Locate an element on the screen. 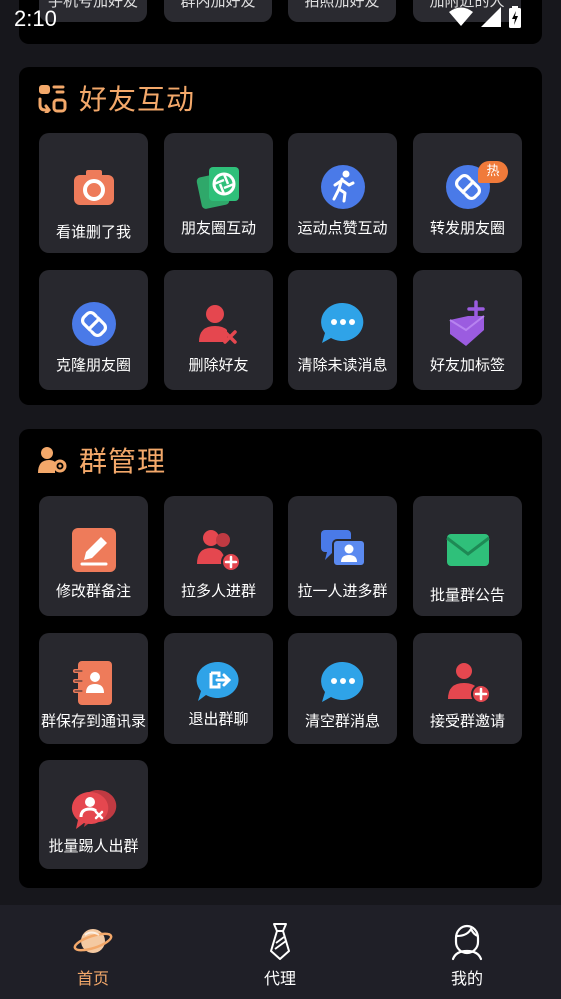  interaction-icon is located at coordinates (52, 99).